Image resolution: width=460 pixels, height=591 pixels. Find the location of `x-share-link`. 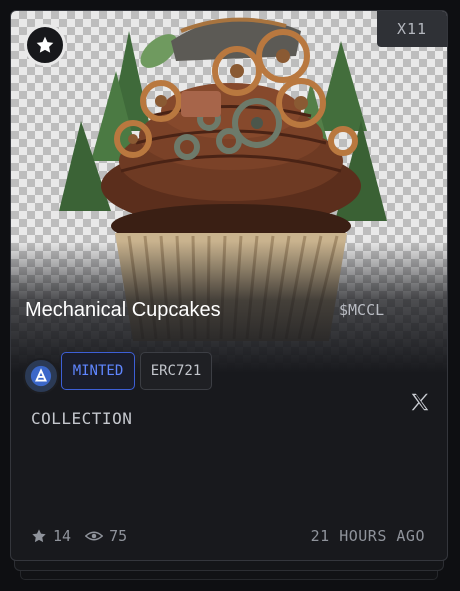

x-share-link is located at coordinates (421, 403).